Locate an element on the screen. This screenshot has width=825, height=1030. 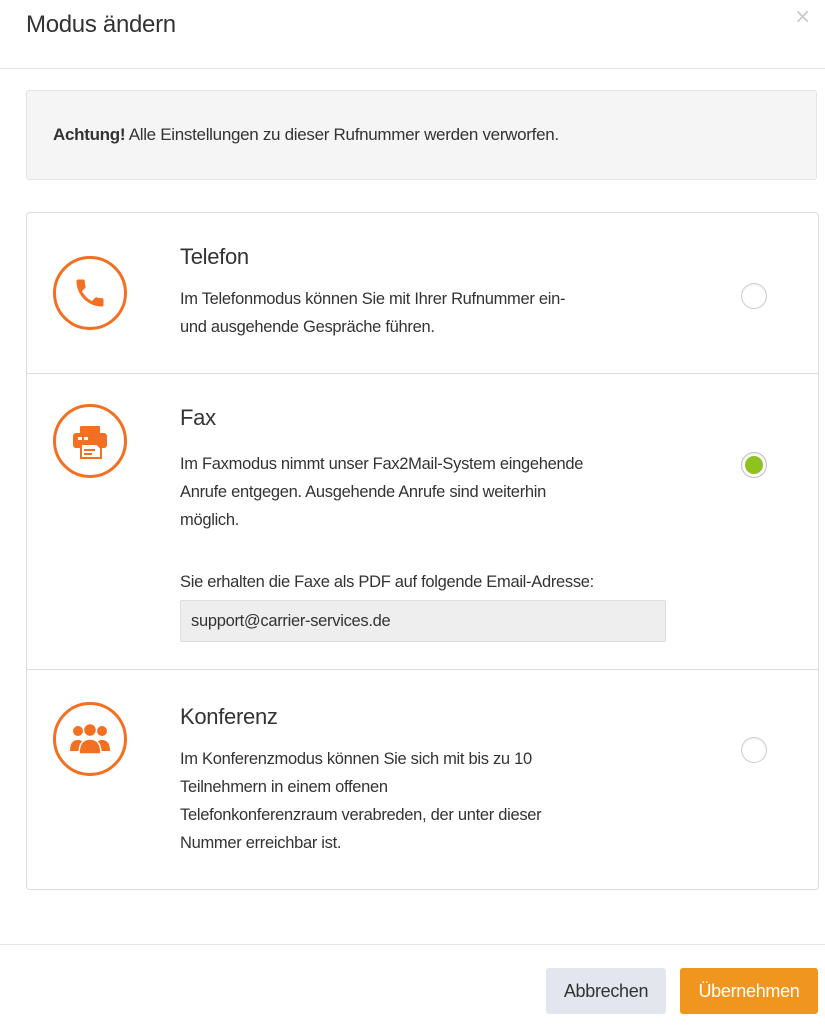
radio-telefon is located at coordinates (754, 296).